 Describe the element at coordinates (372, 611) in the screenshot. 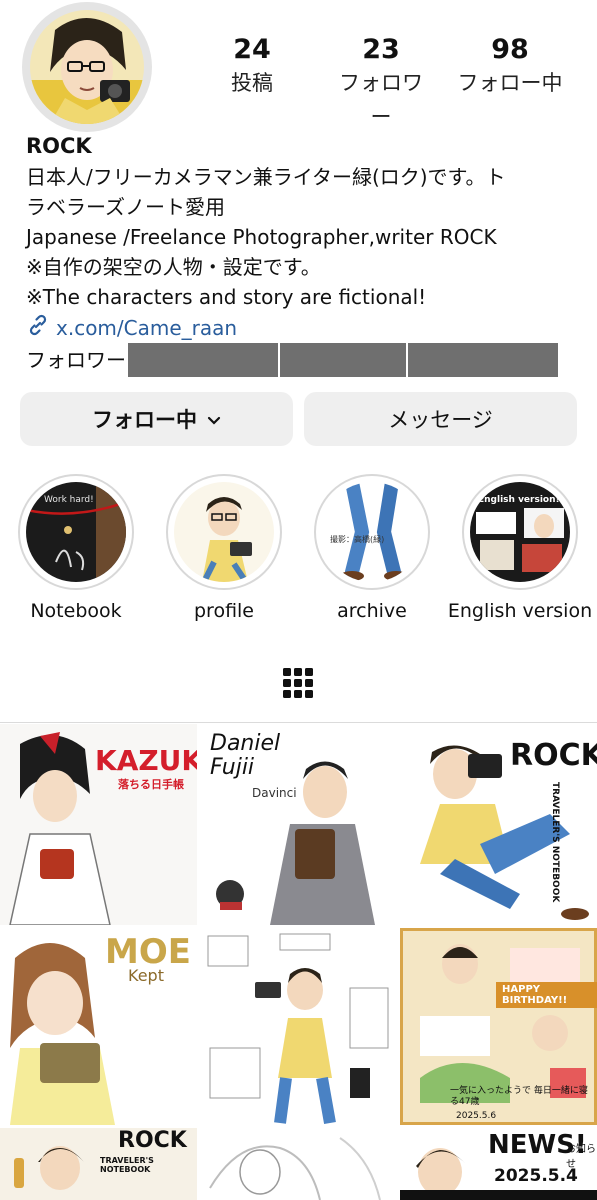

I see `highlight-label: archive` at that location.